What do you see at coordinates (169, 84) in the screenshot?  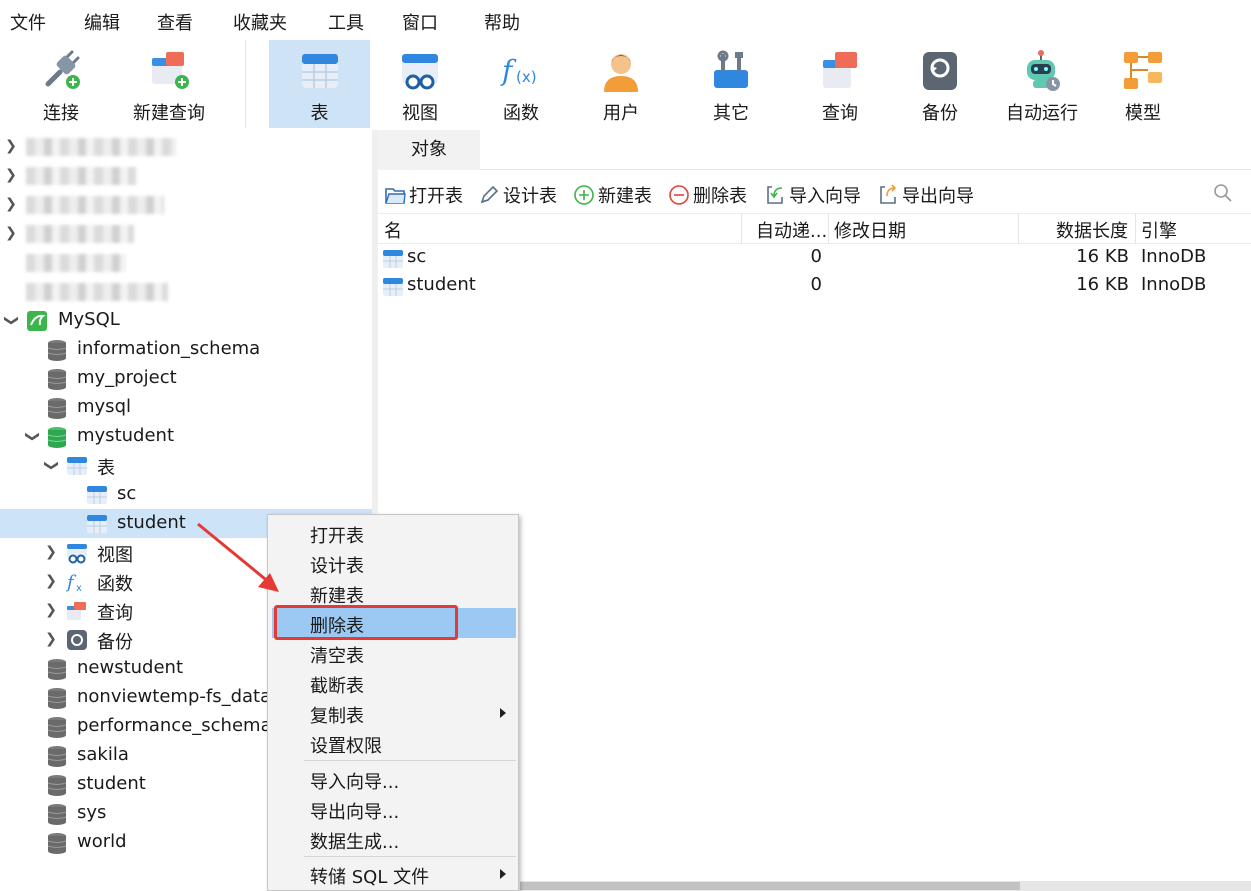 I see `new-query-button: 新建查询` at bounding box center [169, 84].